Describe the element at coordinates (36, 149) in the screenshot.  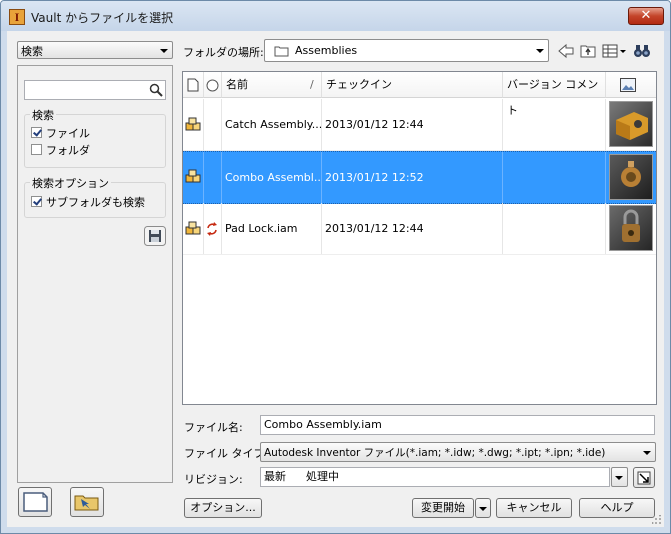
I see `folder-checkbox` at that location.